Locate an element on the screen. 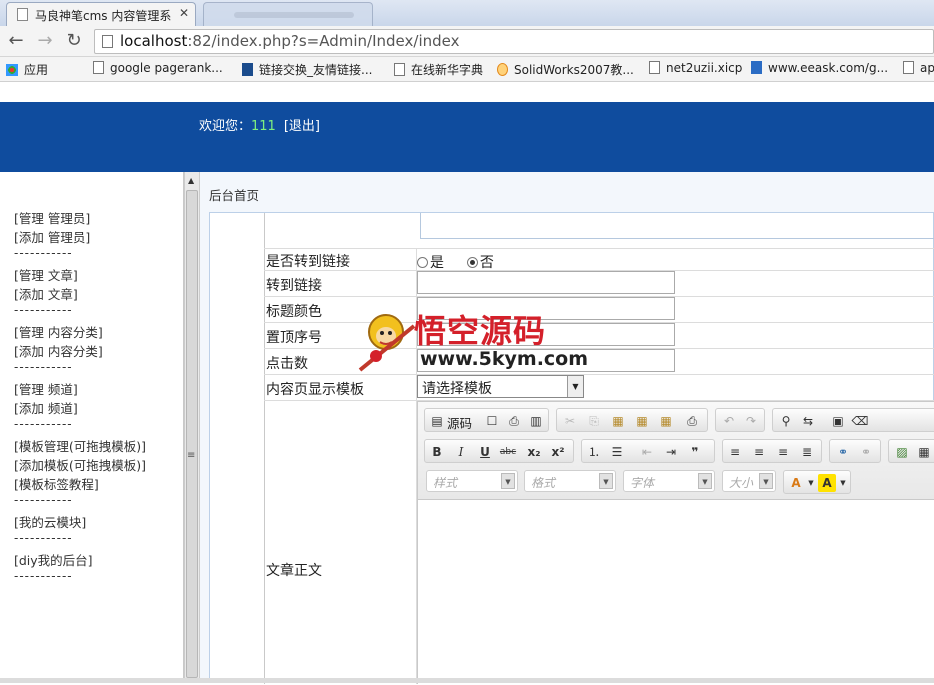 The width and height of the screenshot is (934, 685). sidebar-item-cloud-modules: [我的云模块] is located at coordinates (50, 521).